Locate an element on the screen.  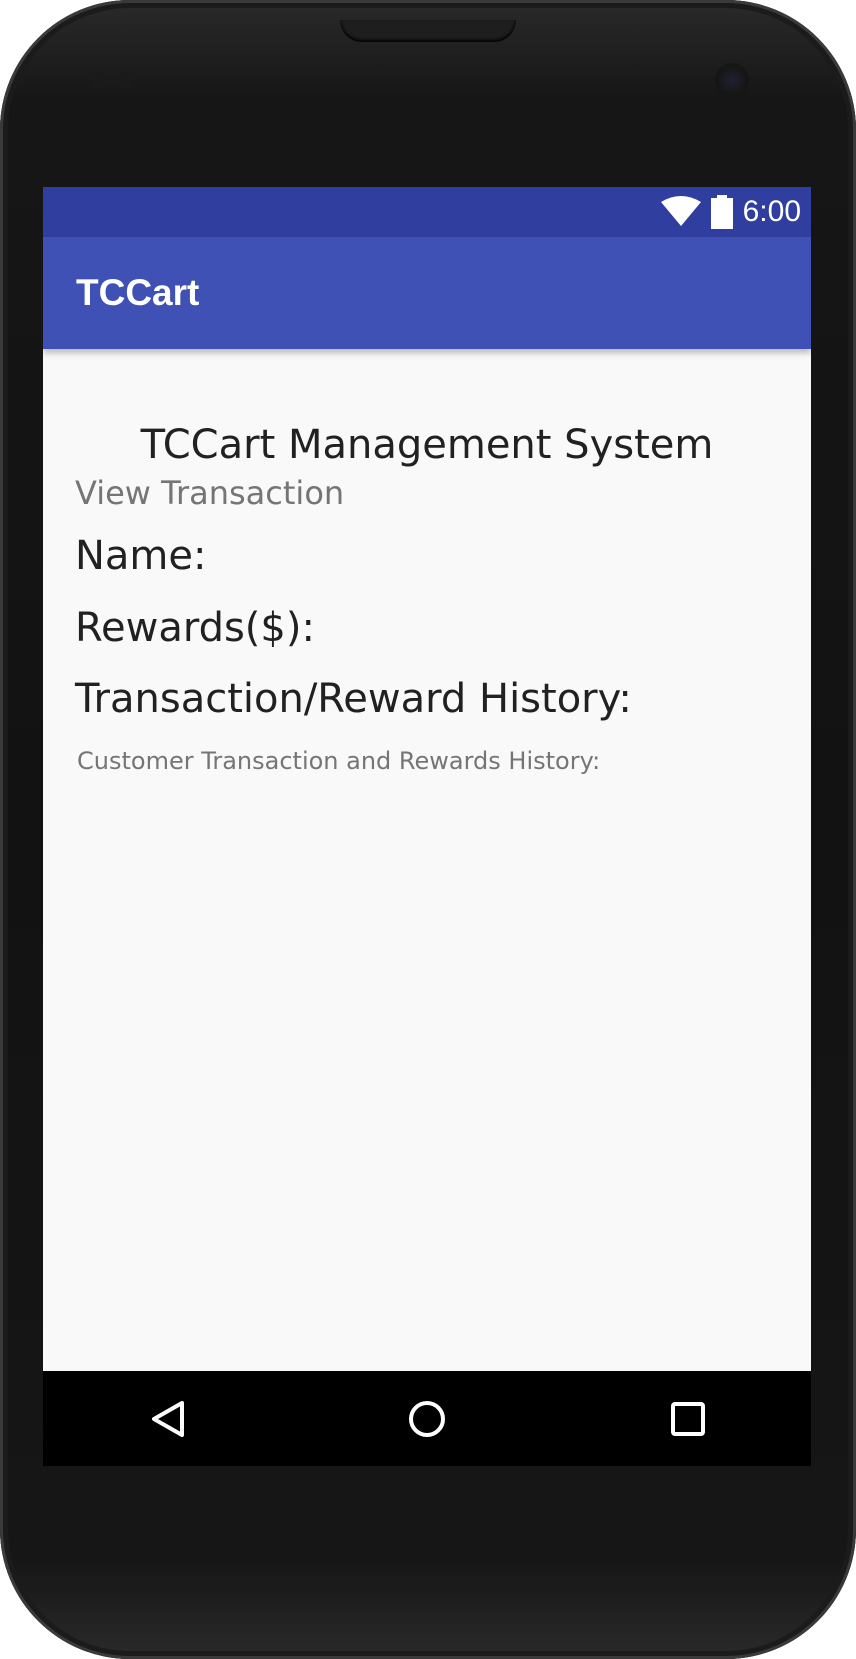
recents-icon is located at coordinates (688, 1419).